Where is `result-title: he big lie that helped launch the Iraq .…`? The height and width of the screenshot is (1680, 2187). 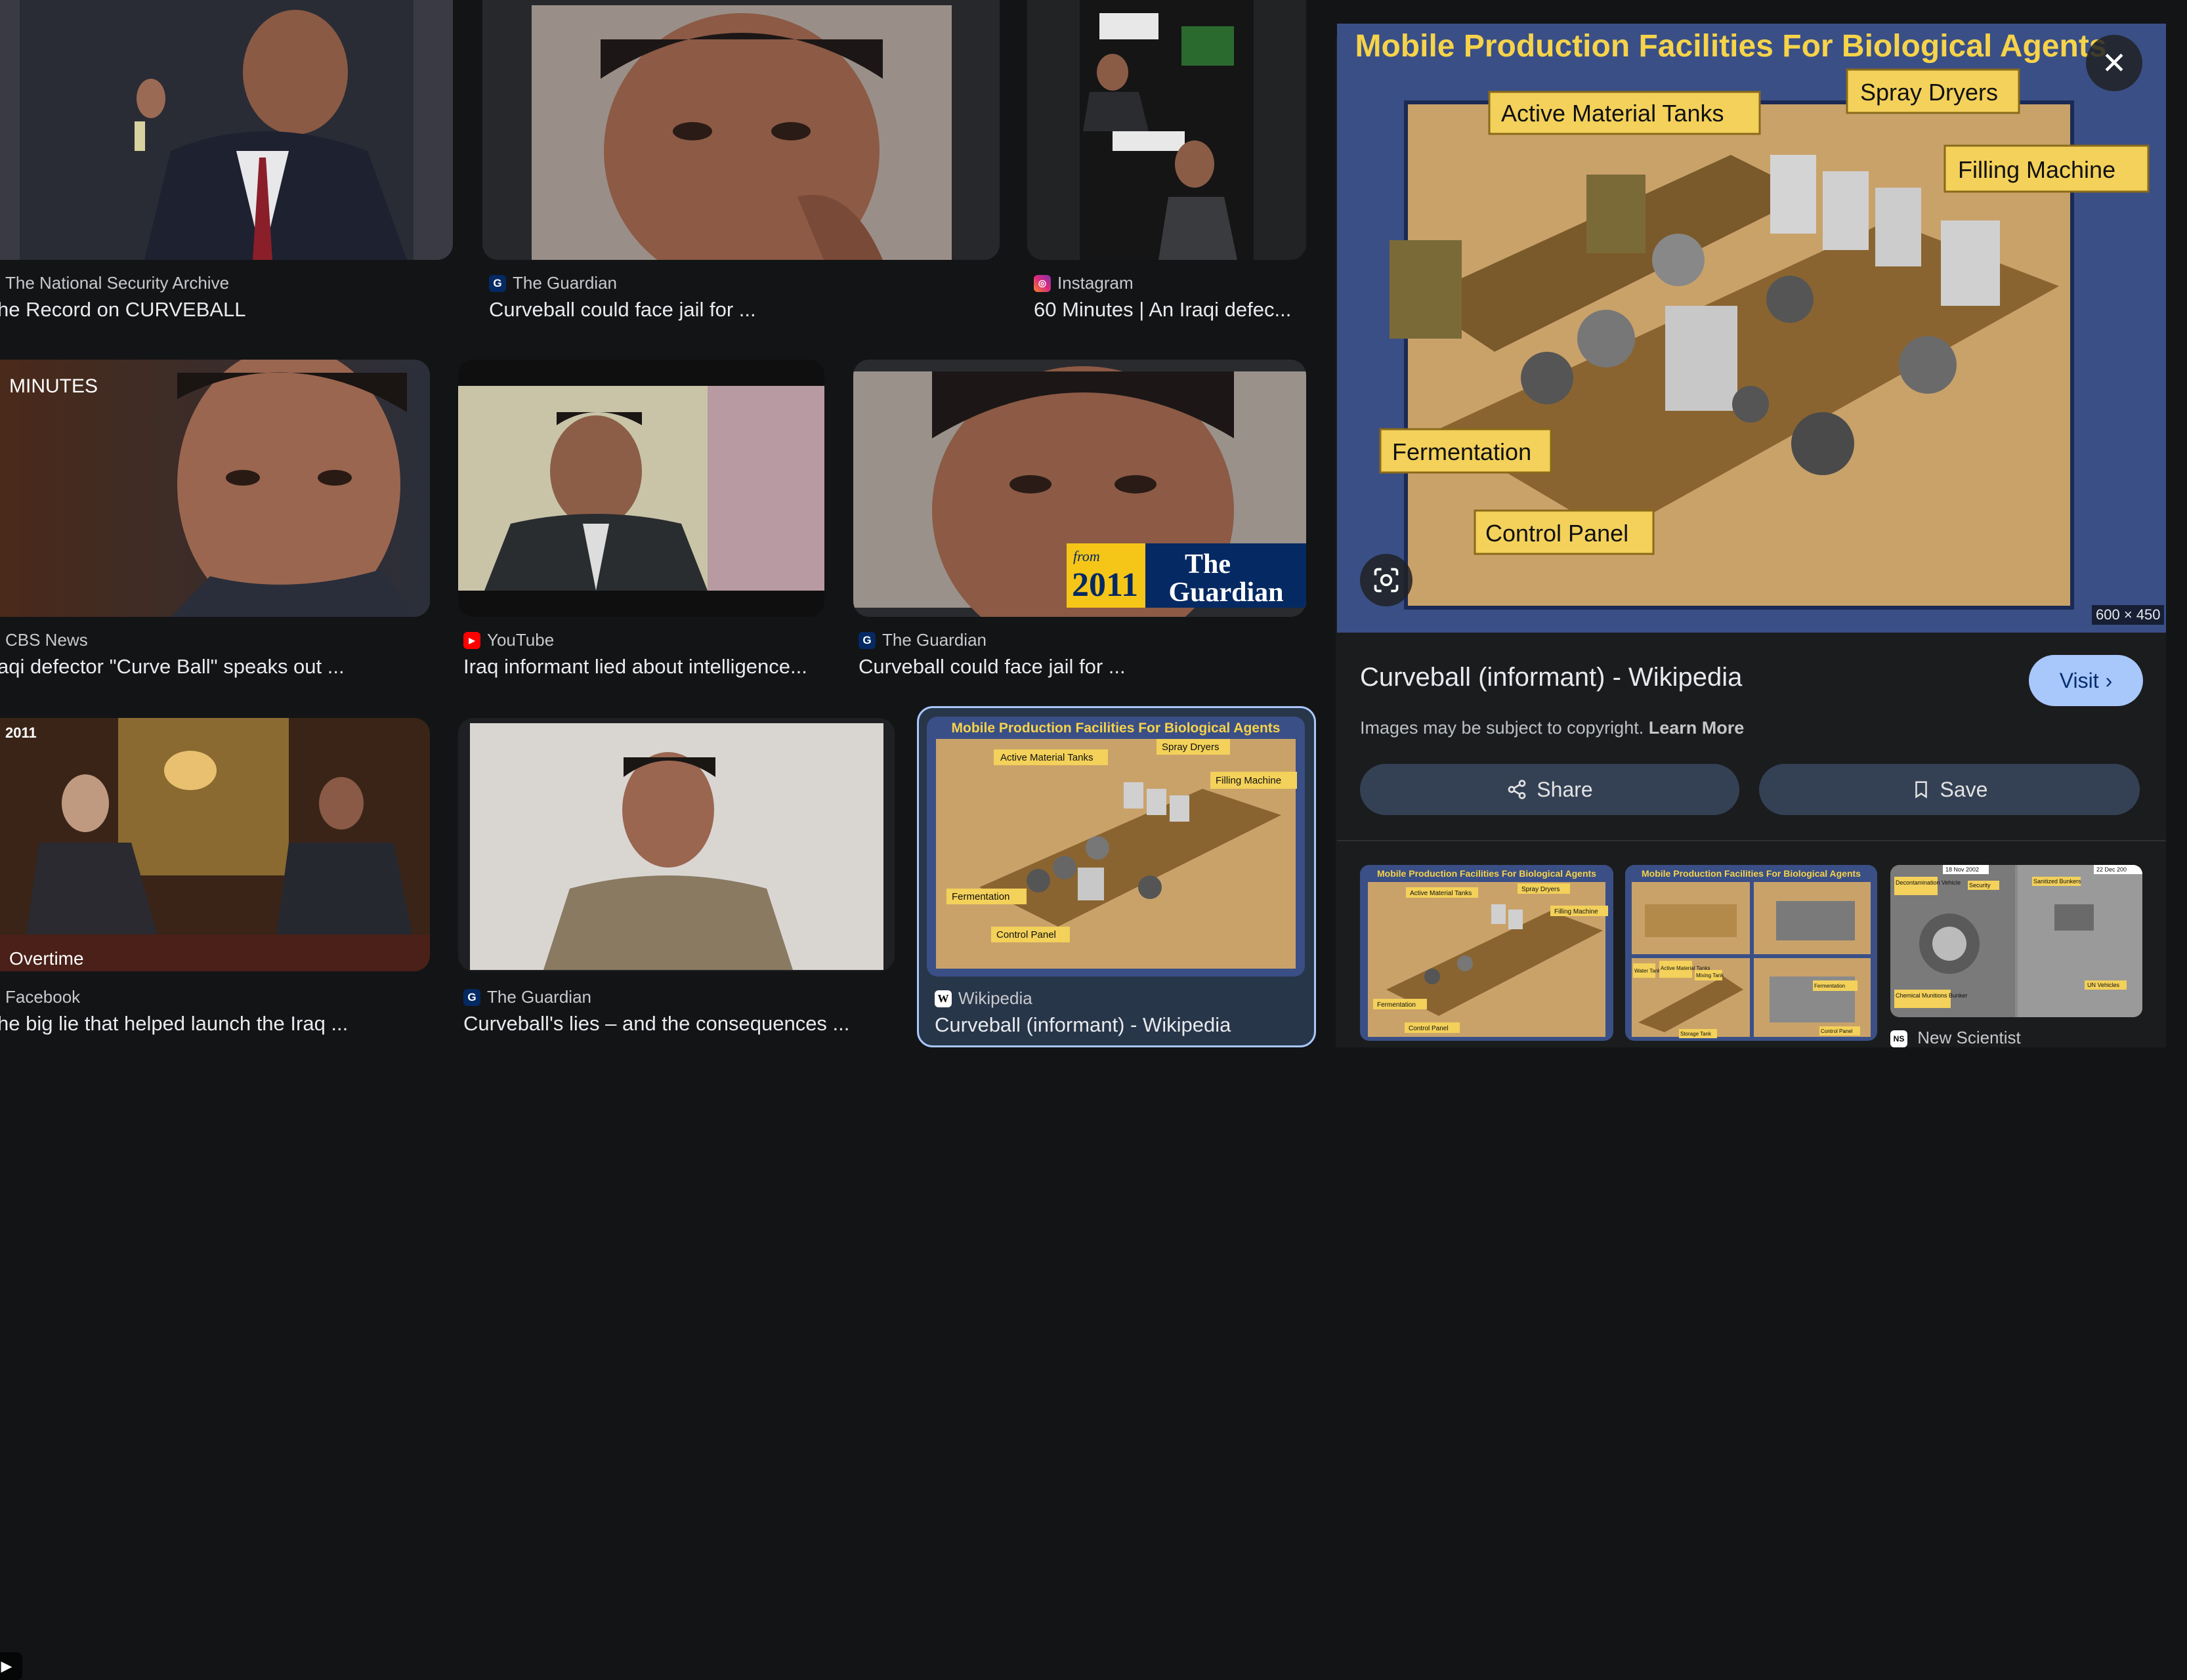 result-title: he big lie that helped launch the Iraq .… is located at coordinates (212, 1024).